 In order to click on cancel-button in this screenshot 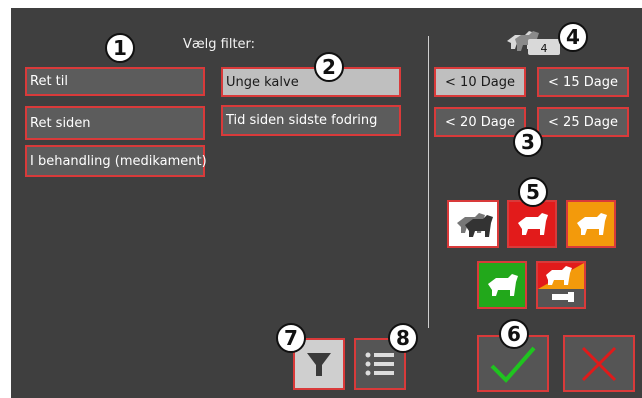, I will do `click(599, 363)`.